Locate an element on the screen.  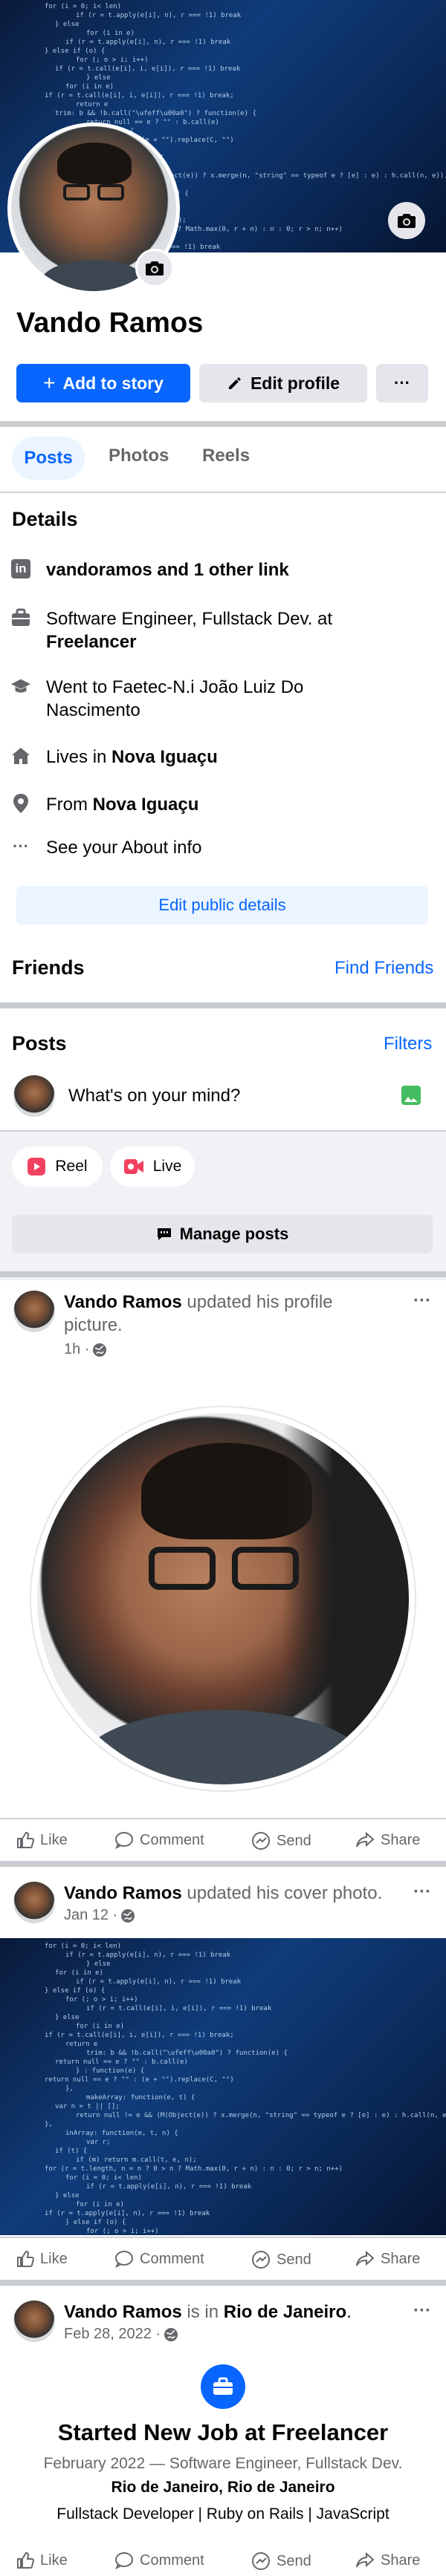
avatar-camera-button is located at coordinates (154, 268).